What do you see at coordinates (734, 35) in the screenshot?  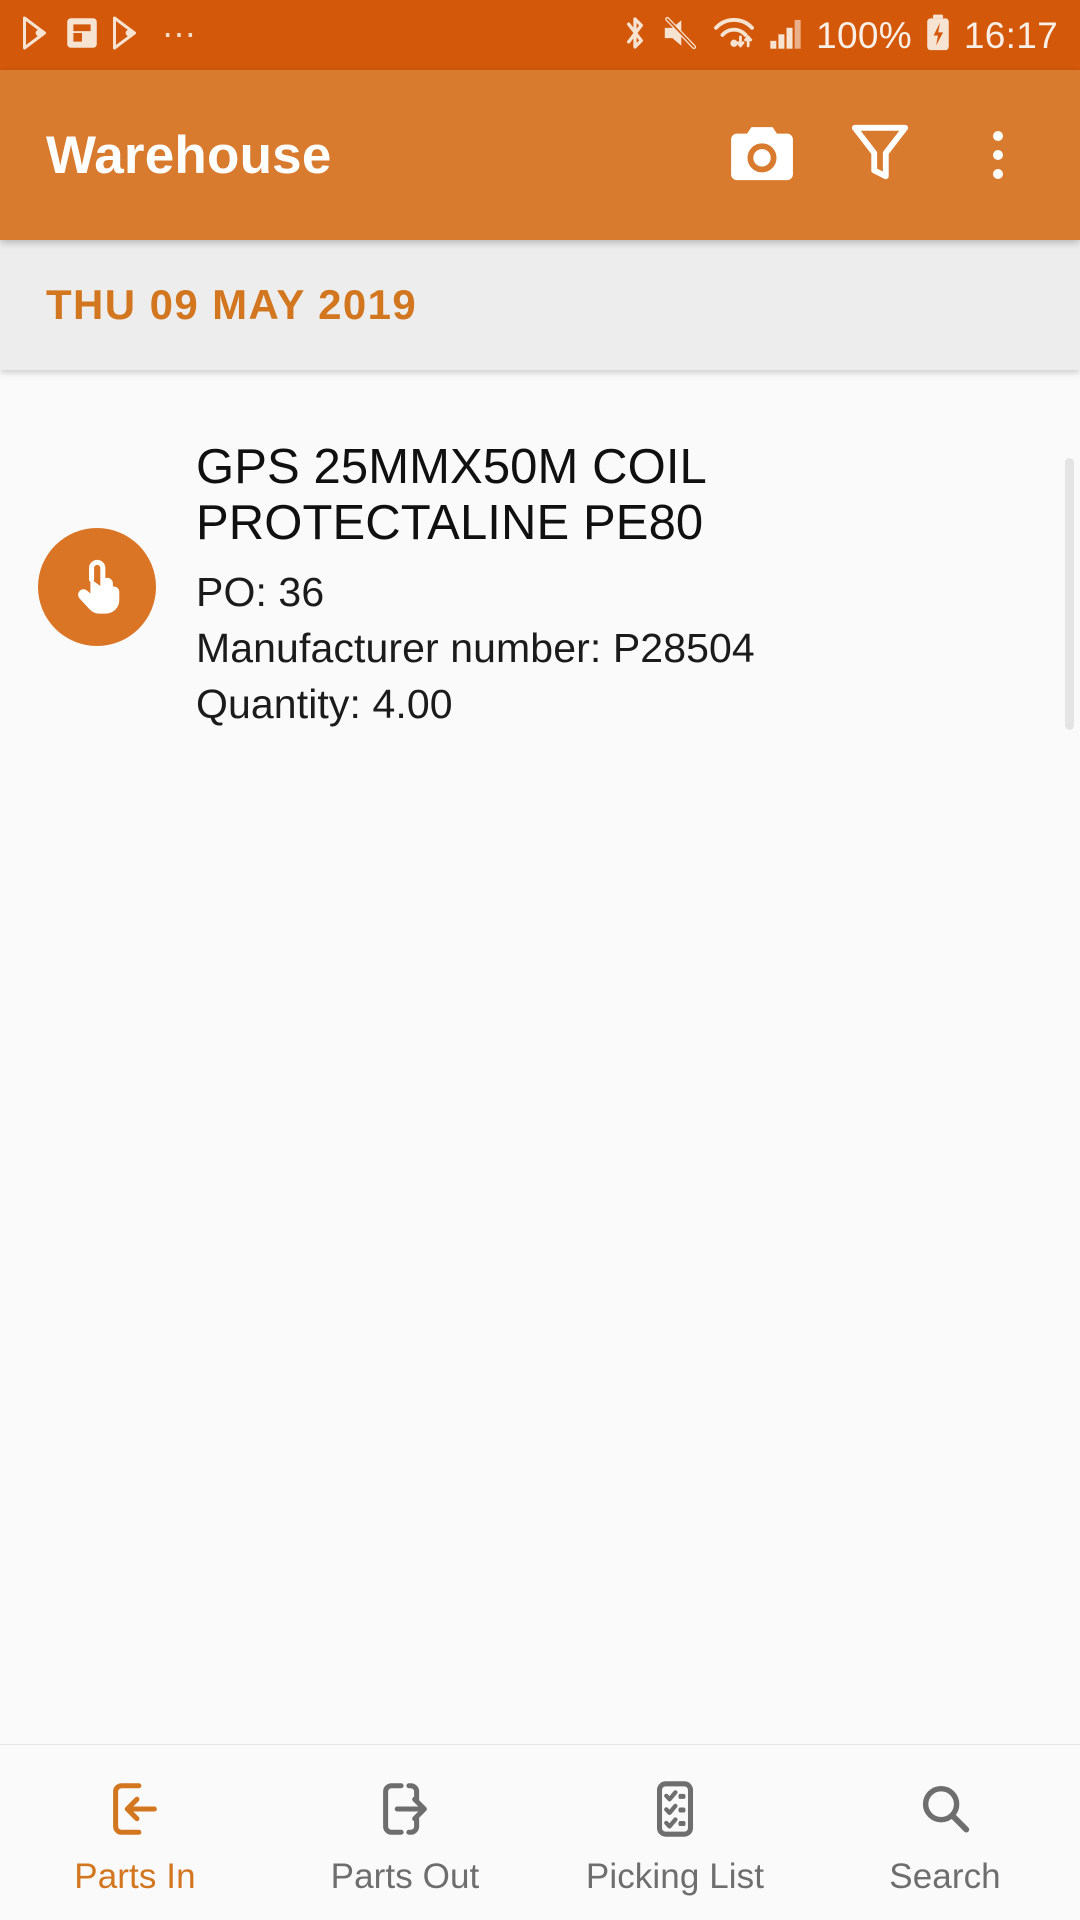 I see `wifi-icon` at bounding box center [734, 35].